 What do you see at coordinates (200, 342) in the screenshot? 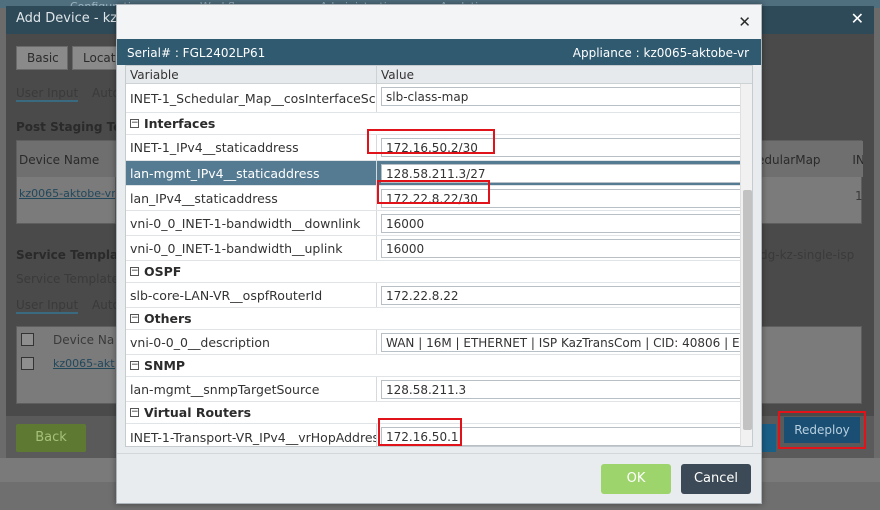
I see `variable-label: vni-0-0_0__description` at bounding box center [200, 342].